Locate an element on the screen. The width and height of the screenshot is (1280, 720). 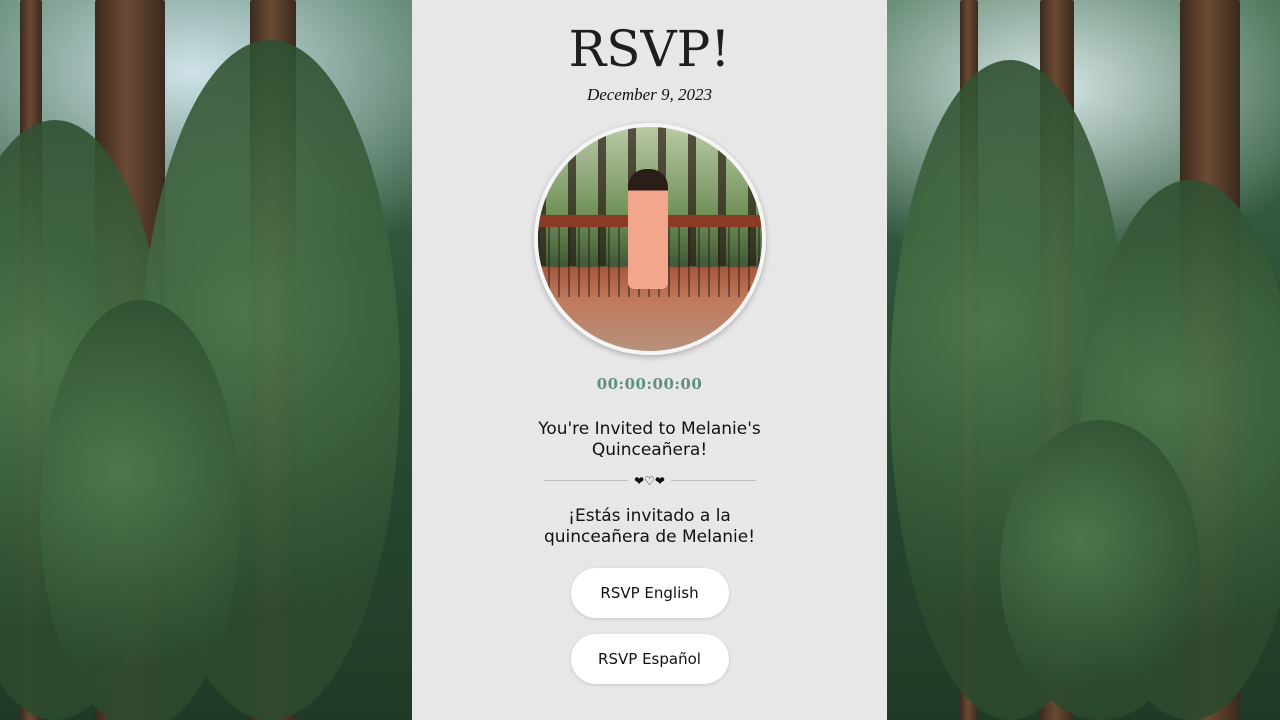
rsvp-spanish-button: RSVP Español is located at coordinates (649, 659).